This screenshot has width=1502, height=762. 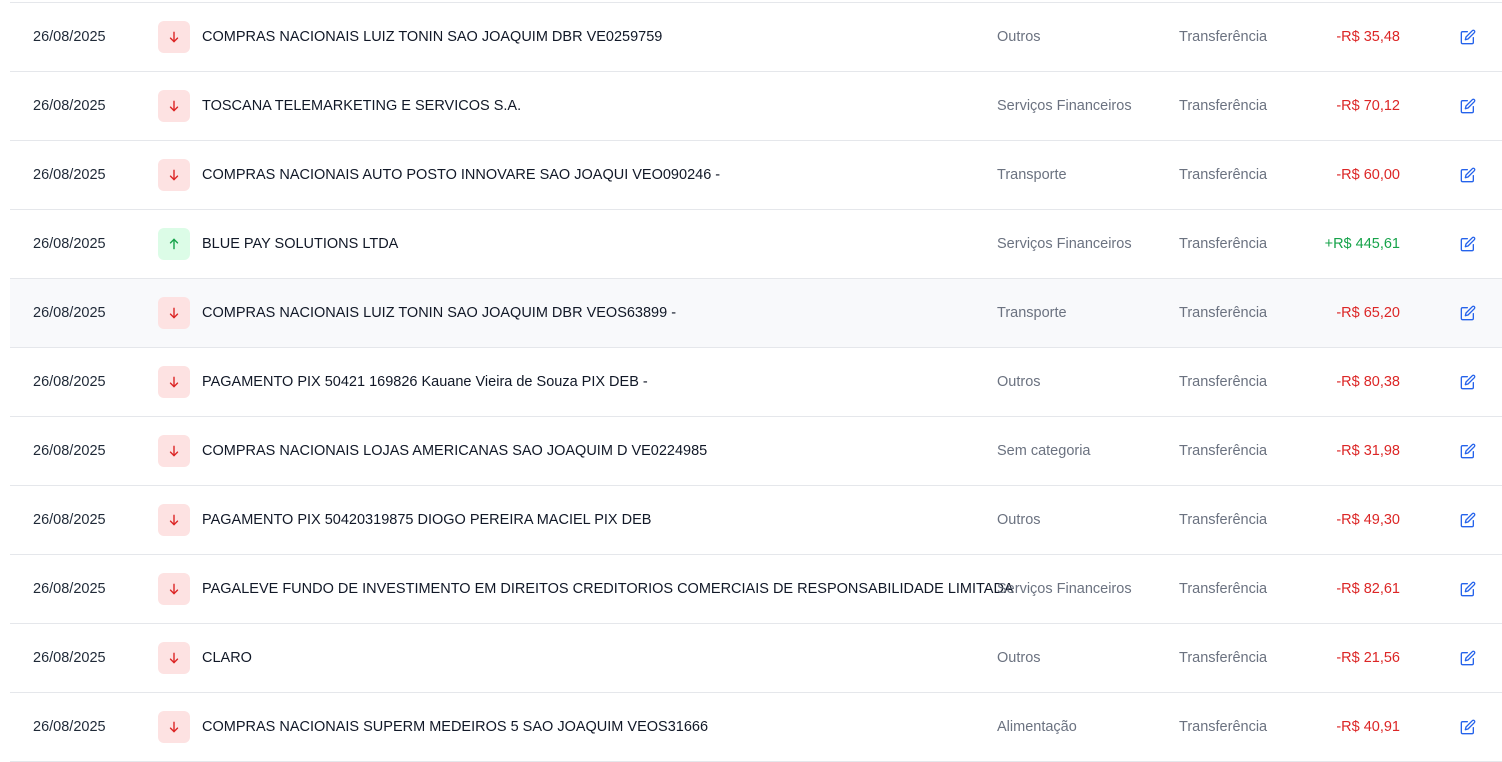 What do you see at coordinates (1044, 451) in the screenshot?
I see `transaction-category: Sem categoria` at bounding box center [1044, 451].